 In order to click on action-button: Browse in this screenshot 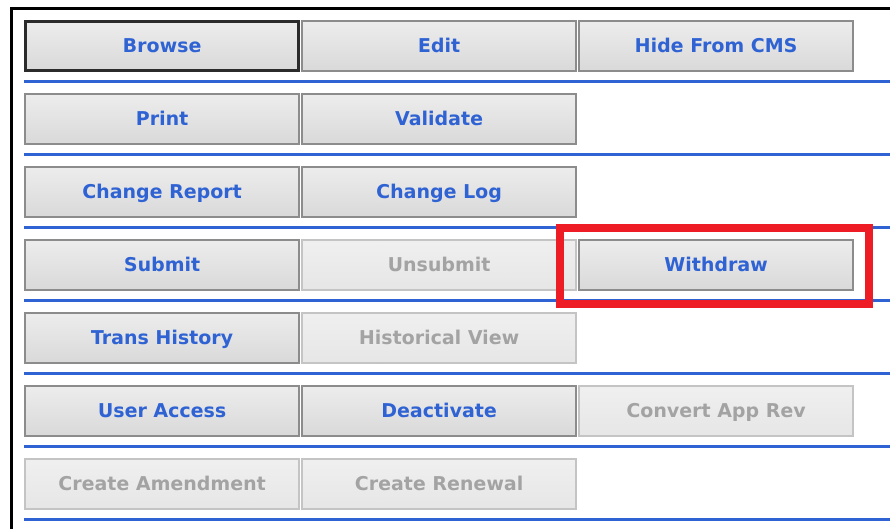, I will do `click(162, 46)`.